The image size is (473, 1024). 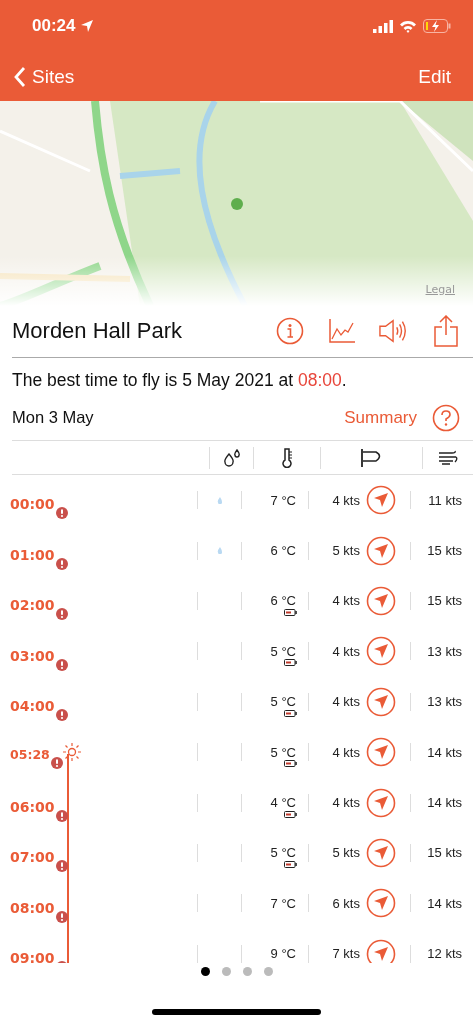 What do you see at coordinates (290, 330) in the screenshot?
I see `info-icon` at bounding box center [290, 330].